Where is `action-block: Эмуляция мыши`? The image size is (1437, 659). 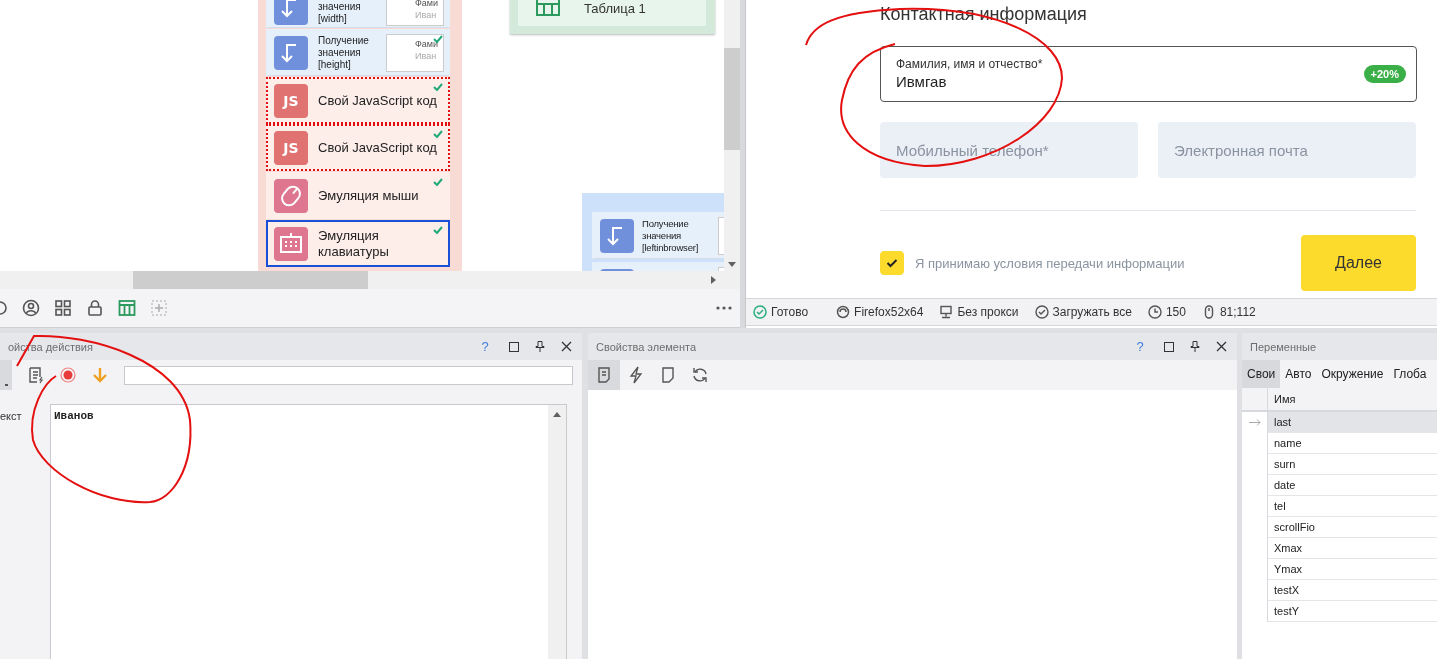 action-block: Эмуляция мыши is located at coordinates (358, 195).